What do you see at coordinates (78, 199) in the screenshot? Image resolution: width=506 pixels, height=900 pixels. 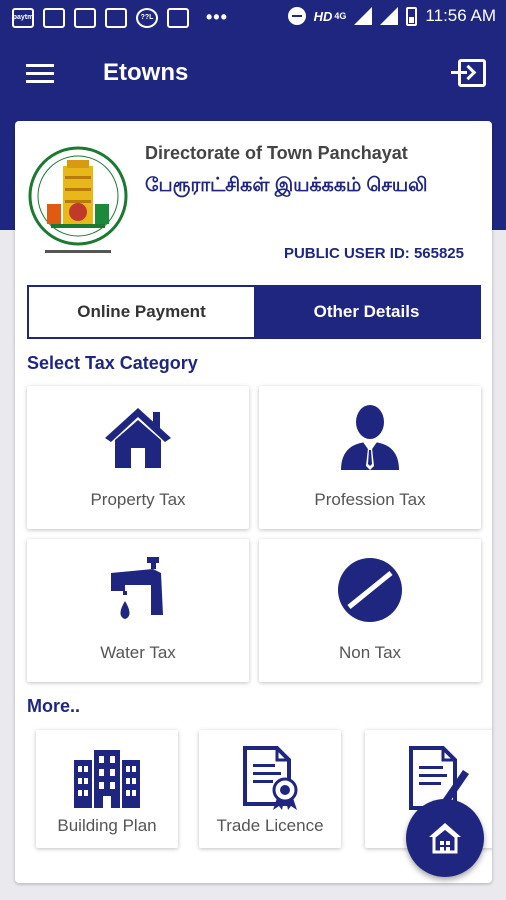 I see `tamil-nadu-emblem-icon` at bounding box center [78, 199].